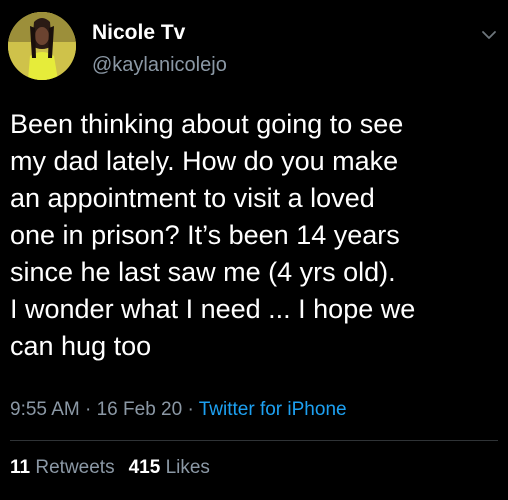  What do you see at coordinates (254, 440) in the screenshot?
I see `divider` at bounding box center [254, 440].